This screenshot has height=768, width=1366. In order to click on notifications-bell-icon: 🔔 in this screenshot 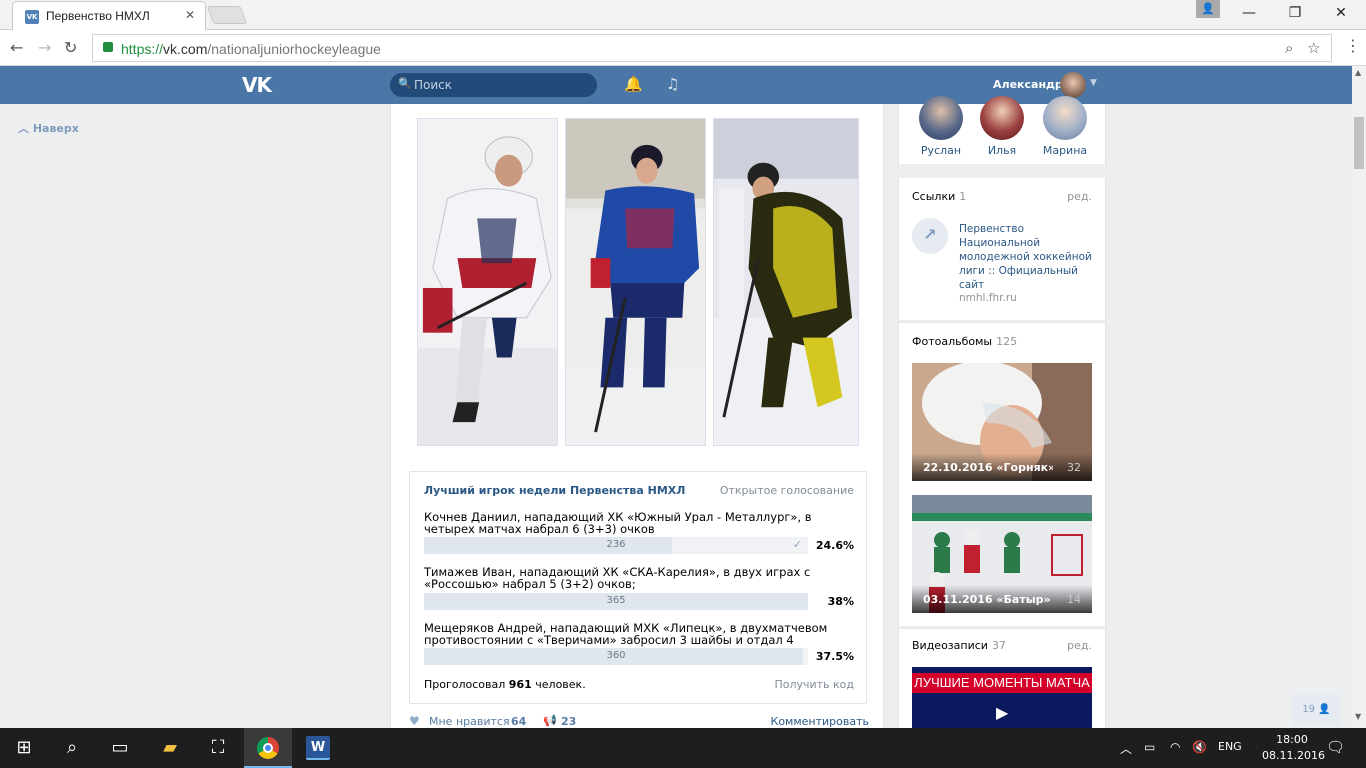, I will do `click(633, 84)`.